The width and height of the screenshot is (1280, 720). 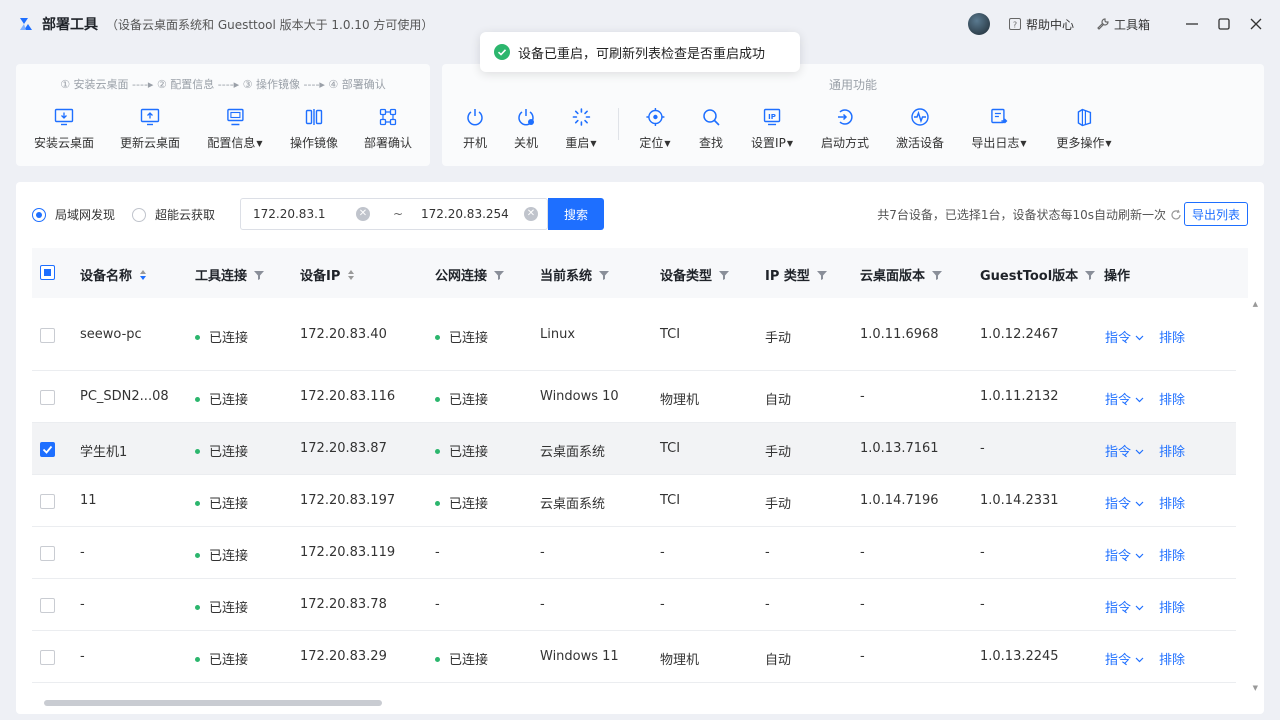 What do you see at coordinates (1019, 334) in the screenshot?
I see `cell-guest-text: 1.0.12.2467` at bounding box center [1019, 334].